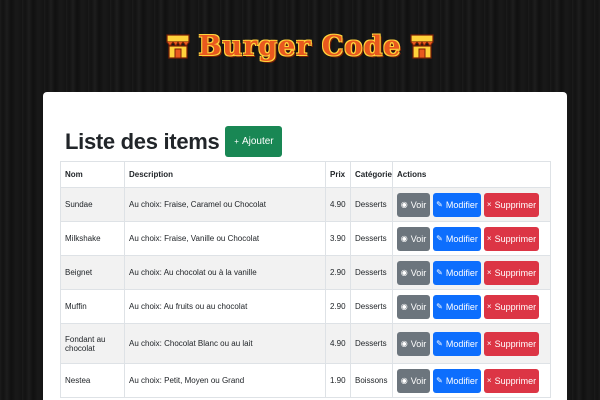 The height and width of the screenshot is (400, 600). What do you see at coordinates (225, 272) in the screenshot?
I see `cell-description: Au choix: Au chocolat ou à la vanille` at bounding box center [225, 272].